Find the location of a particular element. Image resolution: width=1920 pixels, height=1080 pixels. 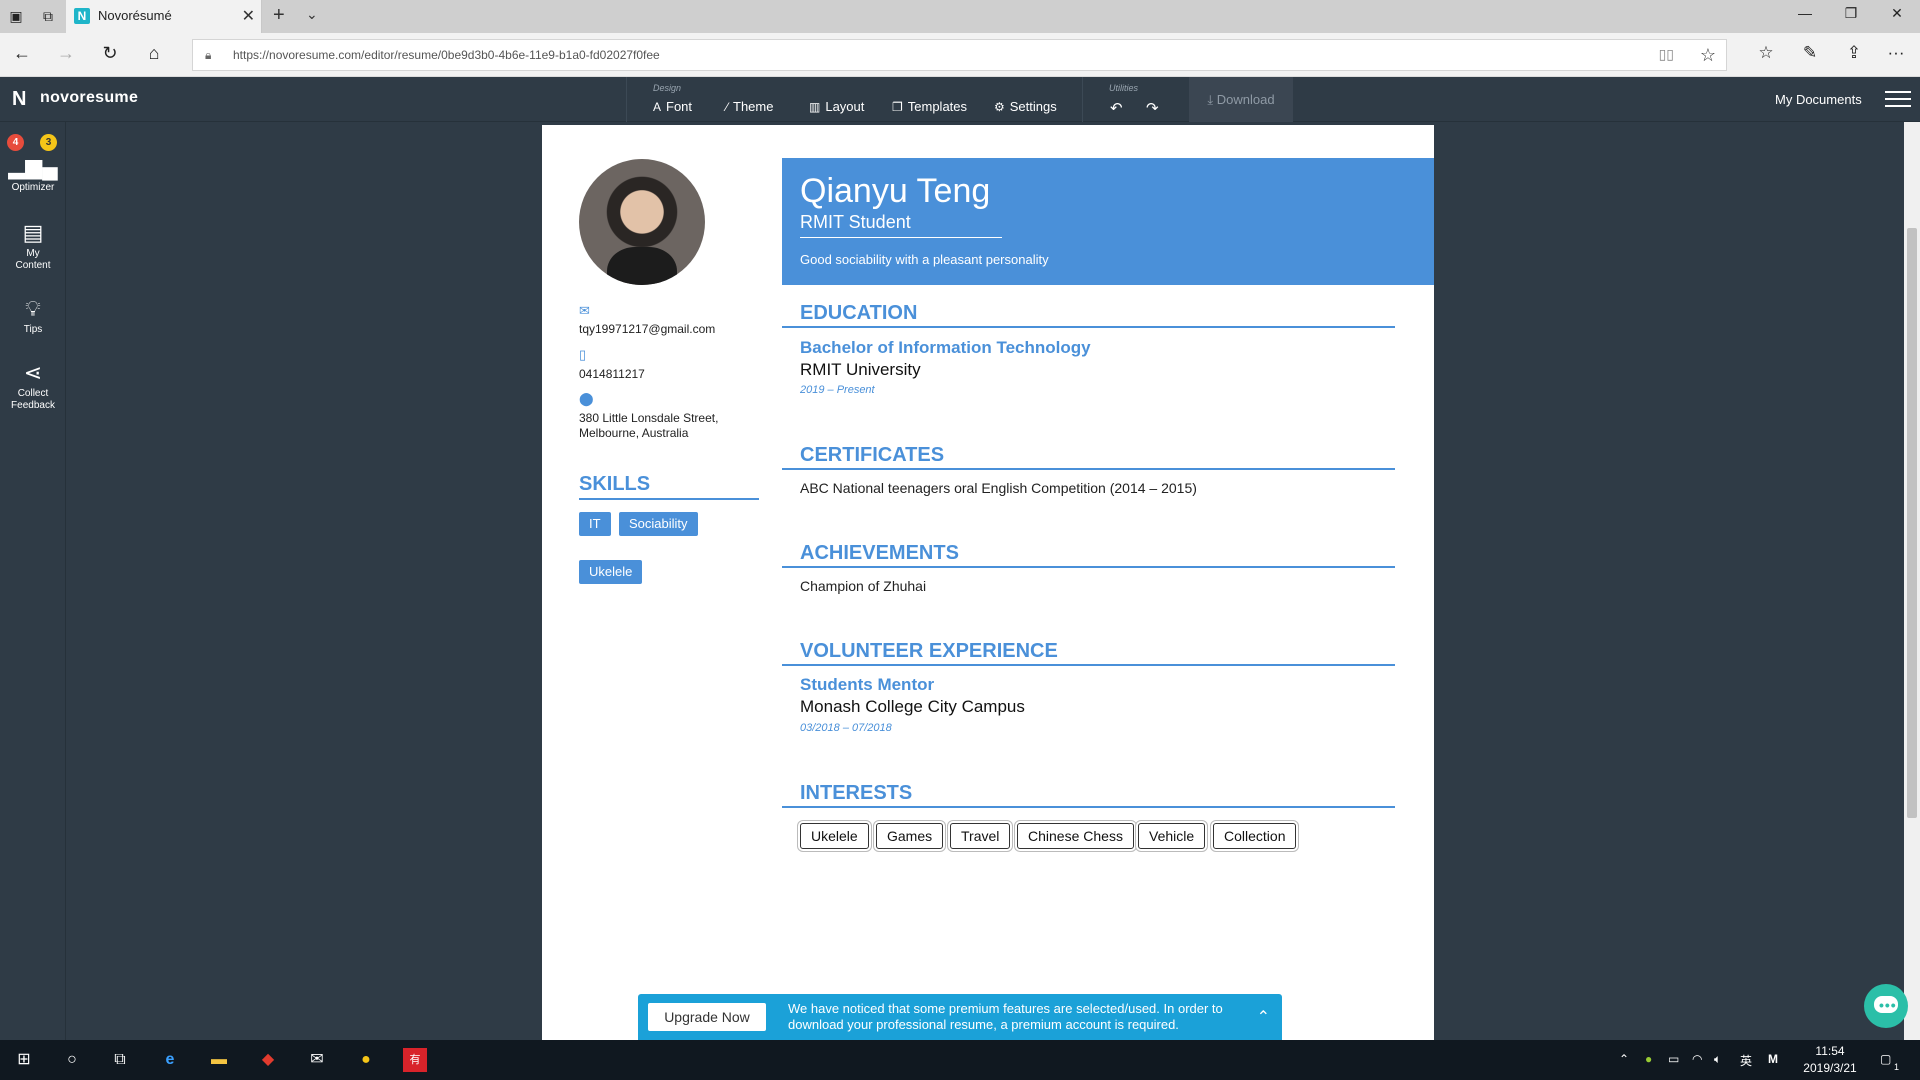

restore-icon: ❐ is located at coordinates (1851, 13).